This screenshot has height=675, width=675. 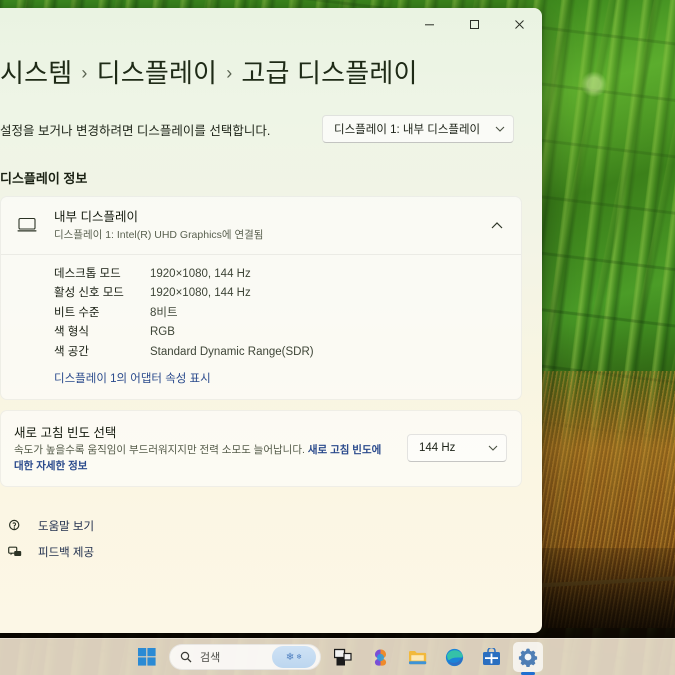 I want to click on start-button, so click(x=147, y=657).